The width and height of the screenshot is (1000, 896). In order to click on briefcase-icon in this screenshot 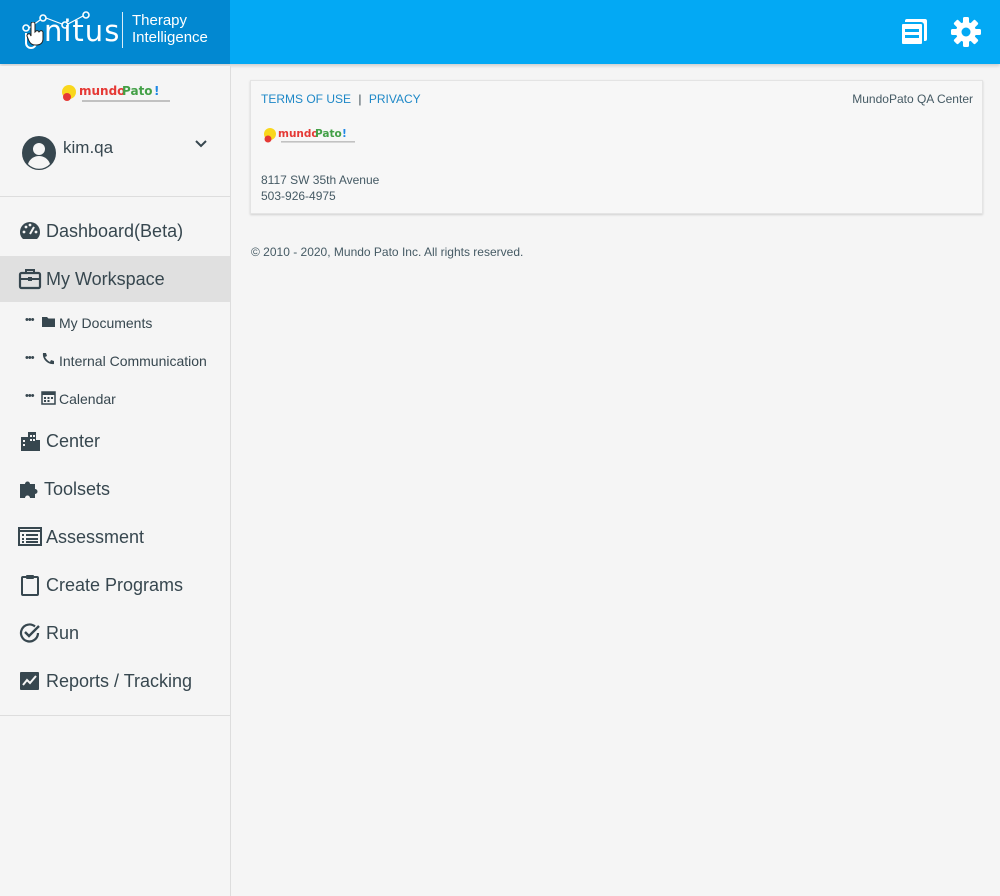, I will do `click(30, 279)`.